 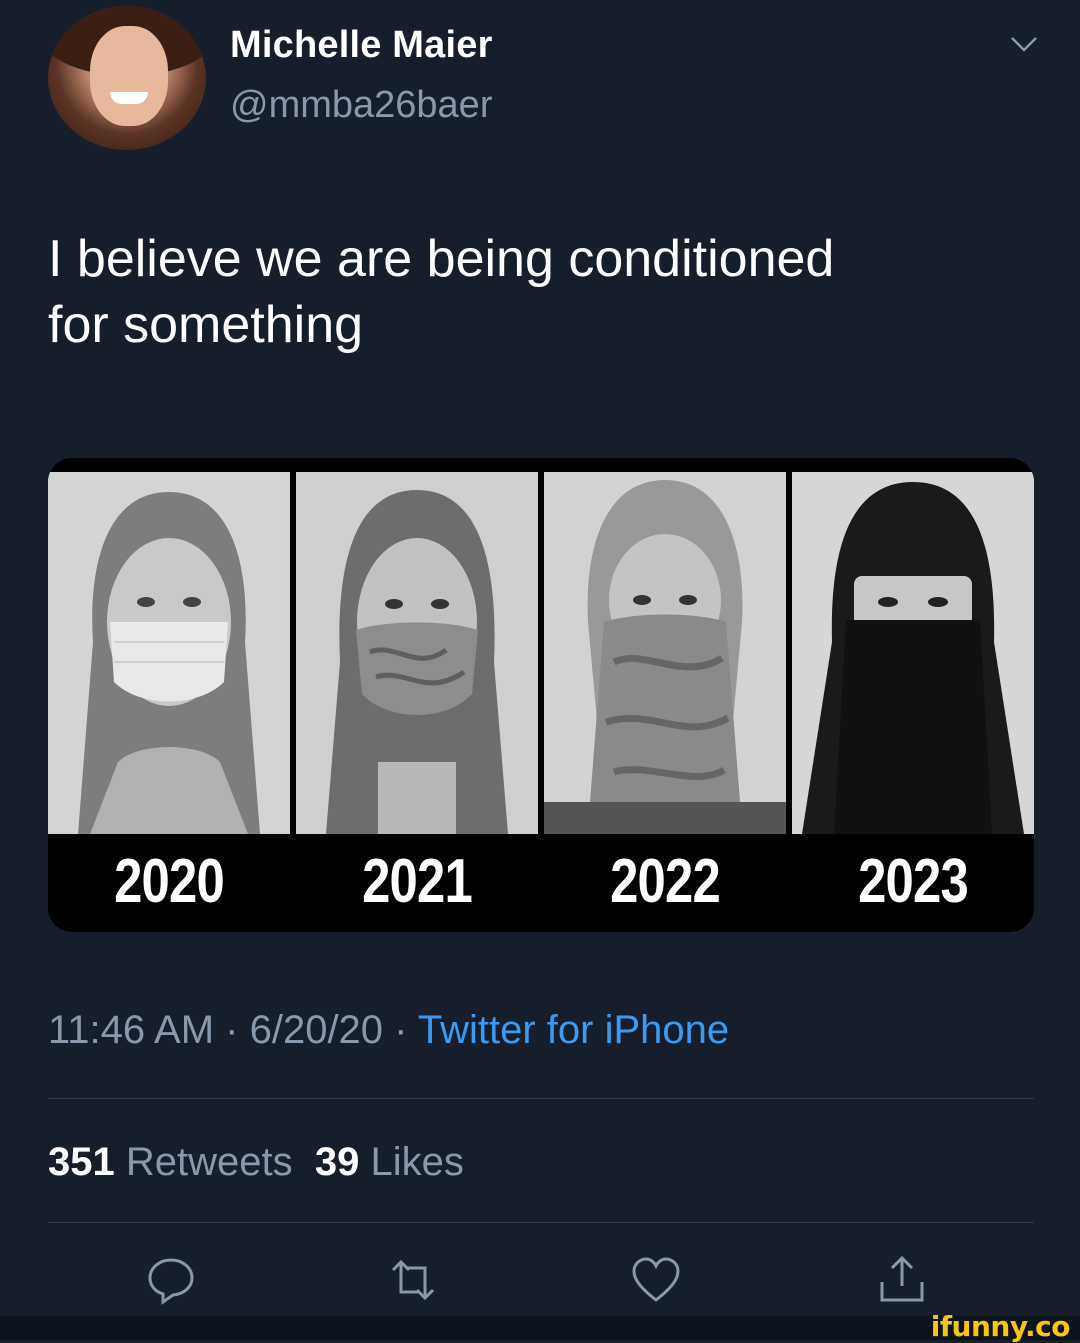 I want to click on tweet-stats: 351 Retweets 39 Likes, so click(x=256, y=1162).